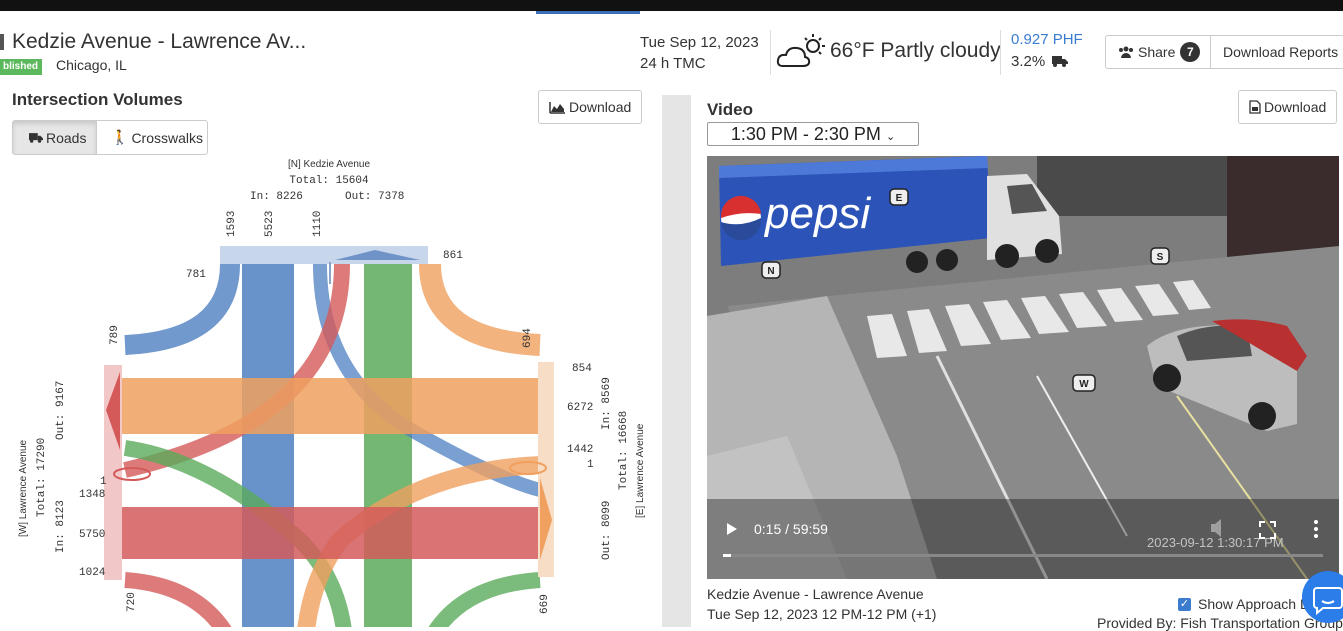  I want to click on west-u-count: 1, so click(103, 482).